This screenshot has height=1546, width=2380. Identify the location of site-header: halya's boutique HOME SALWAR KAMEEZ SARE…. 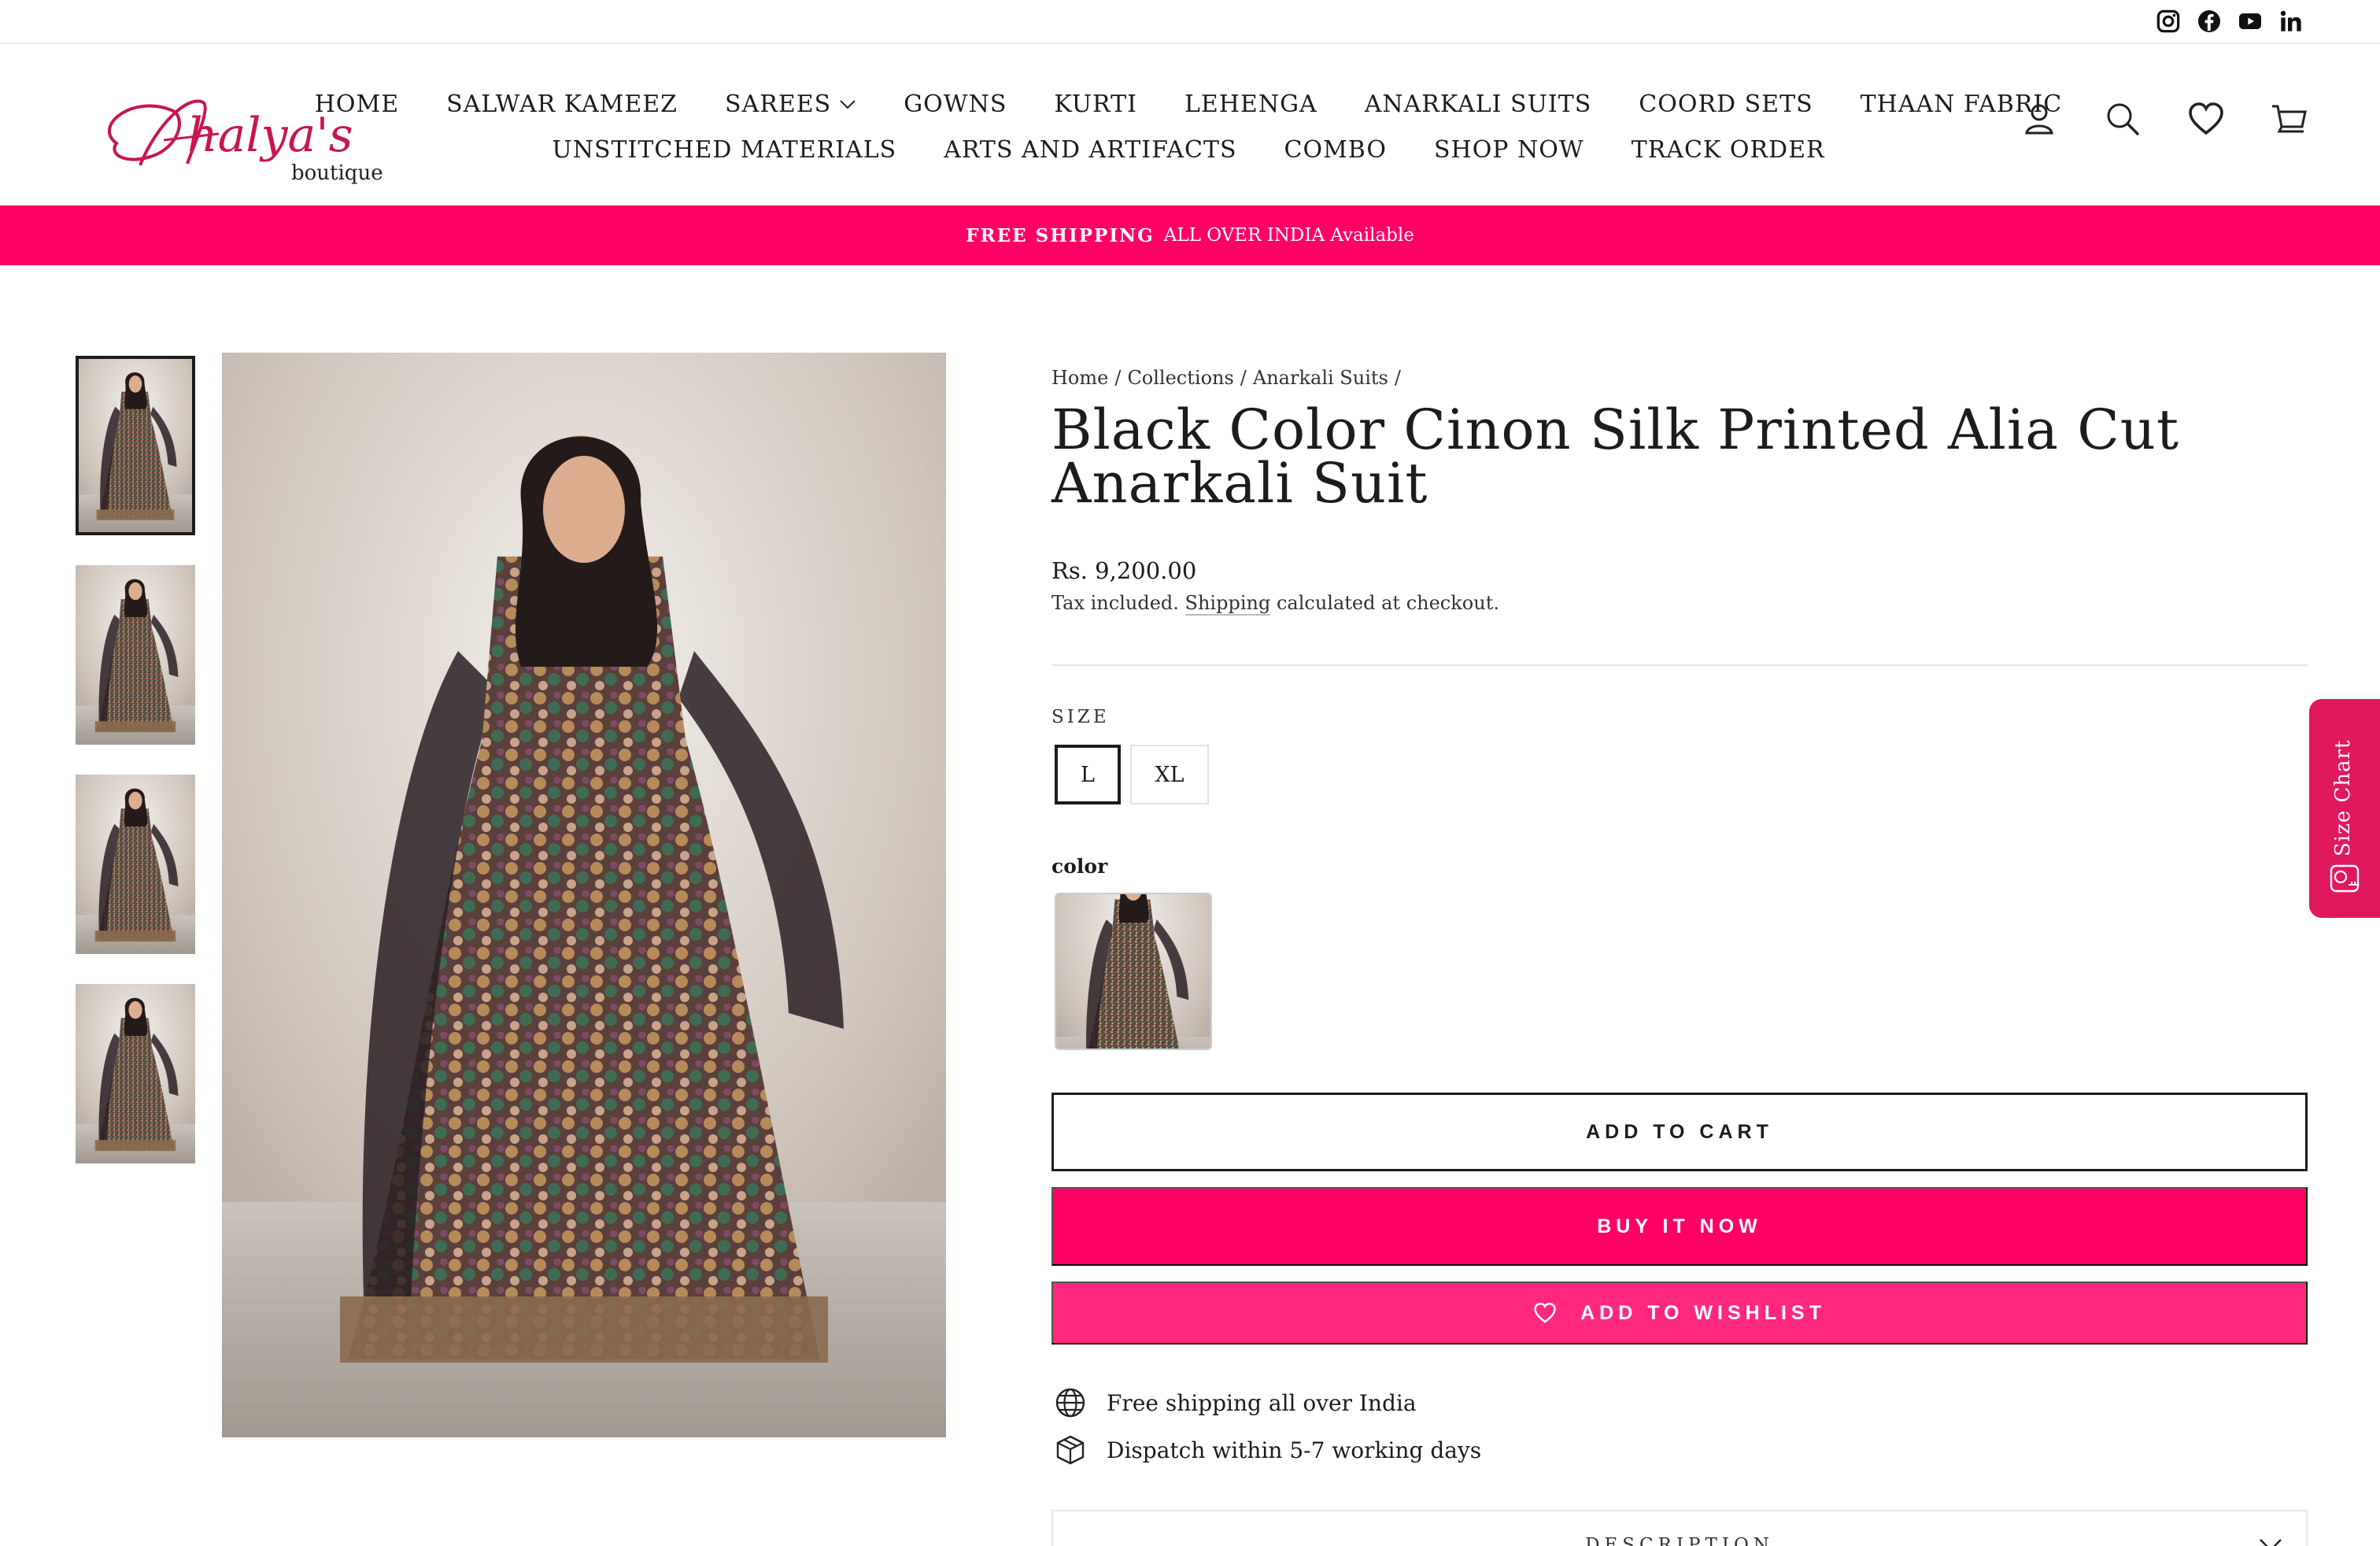
(1190, 125).